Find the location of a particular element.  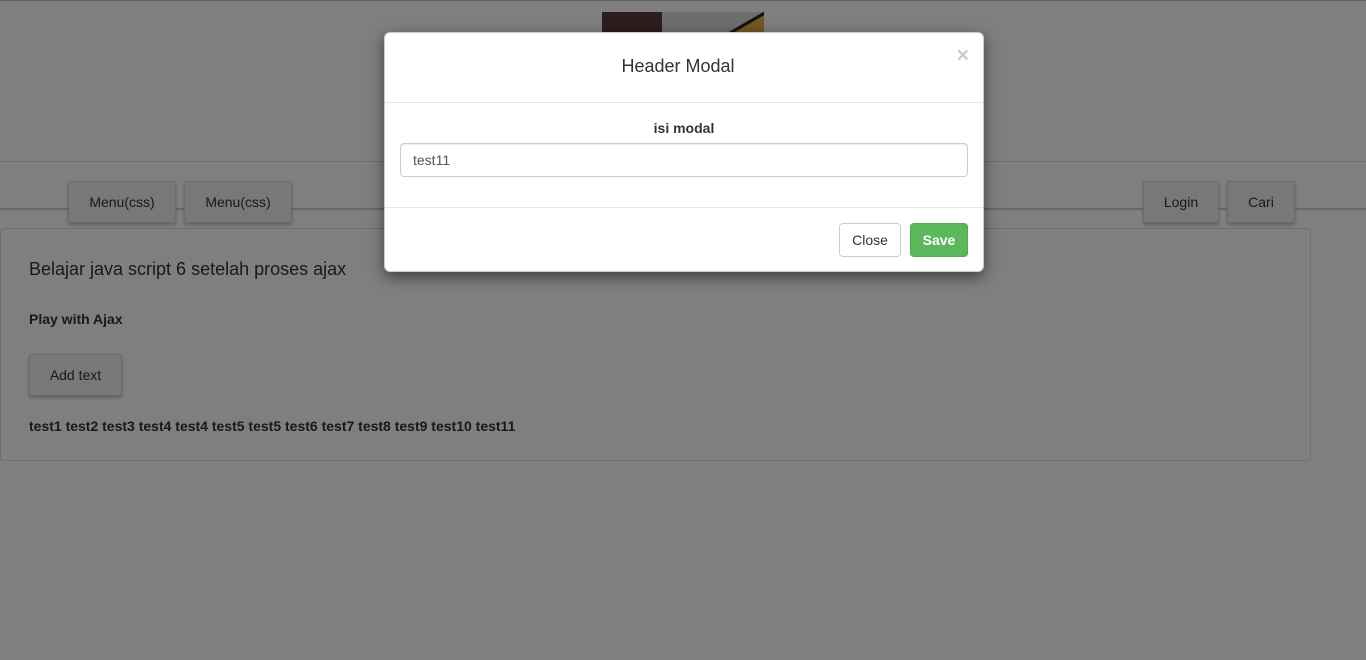

modal-body: isi modal is located at coordinates (684, 155).